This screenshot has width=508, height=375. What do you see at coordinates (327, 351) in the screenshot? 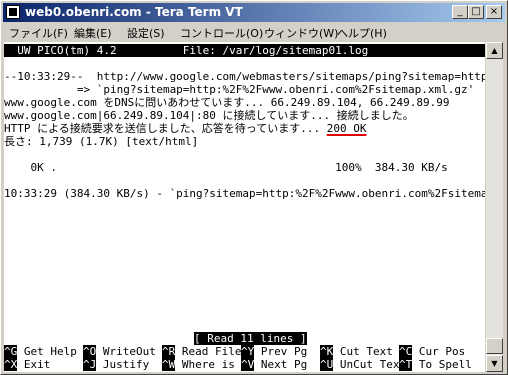
I see `shortcut-key: ^K` at bounding box center [327, 351].